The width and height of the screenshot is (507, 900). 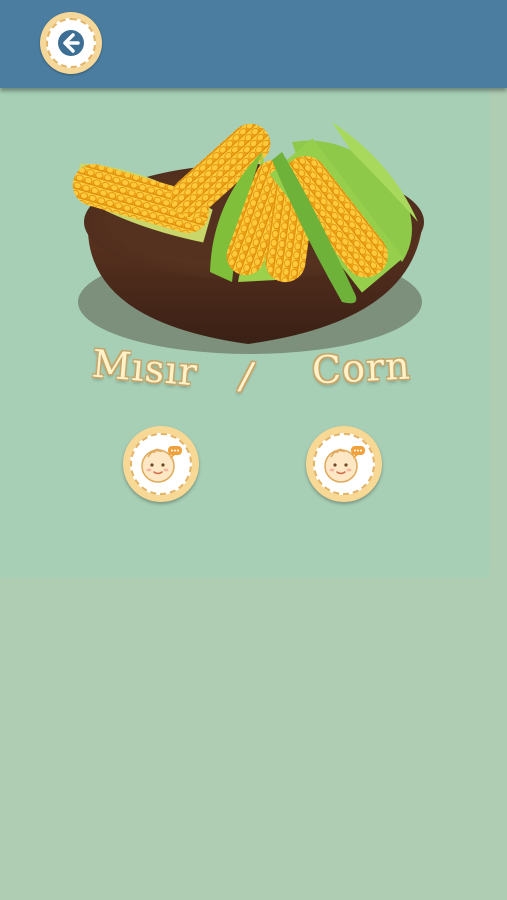 I want to click on word-title: Mısır / Corn, so click(x=255, y=375).